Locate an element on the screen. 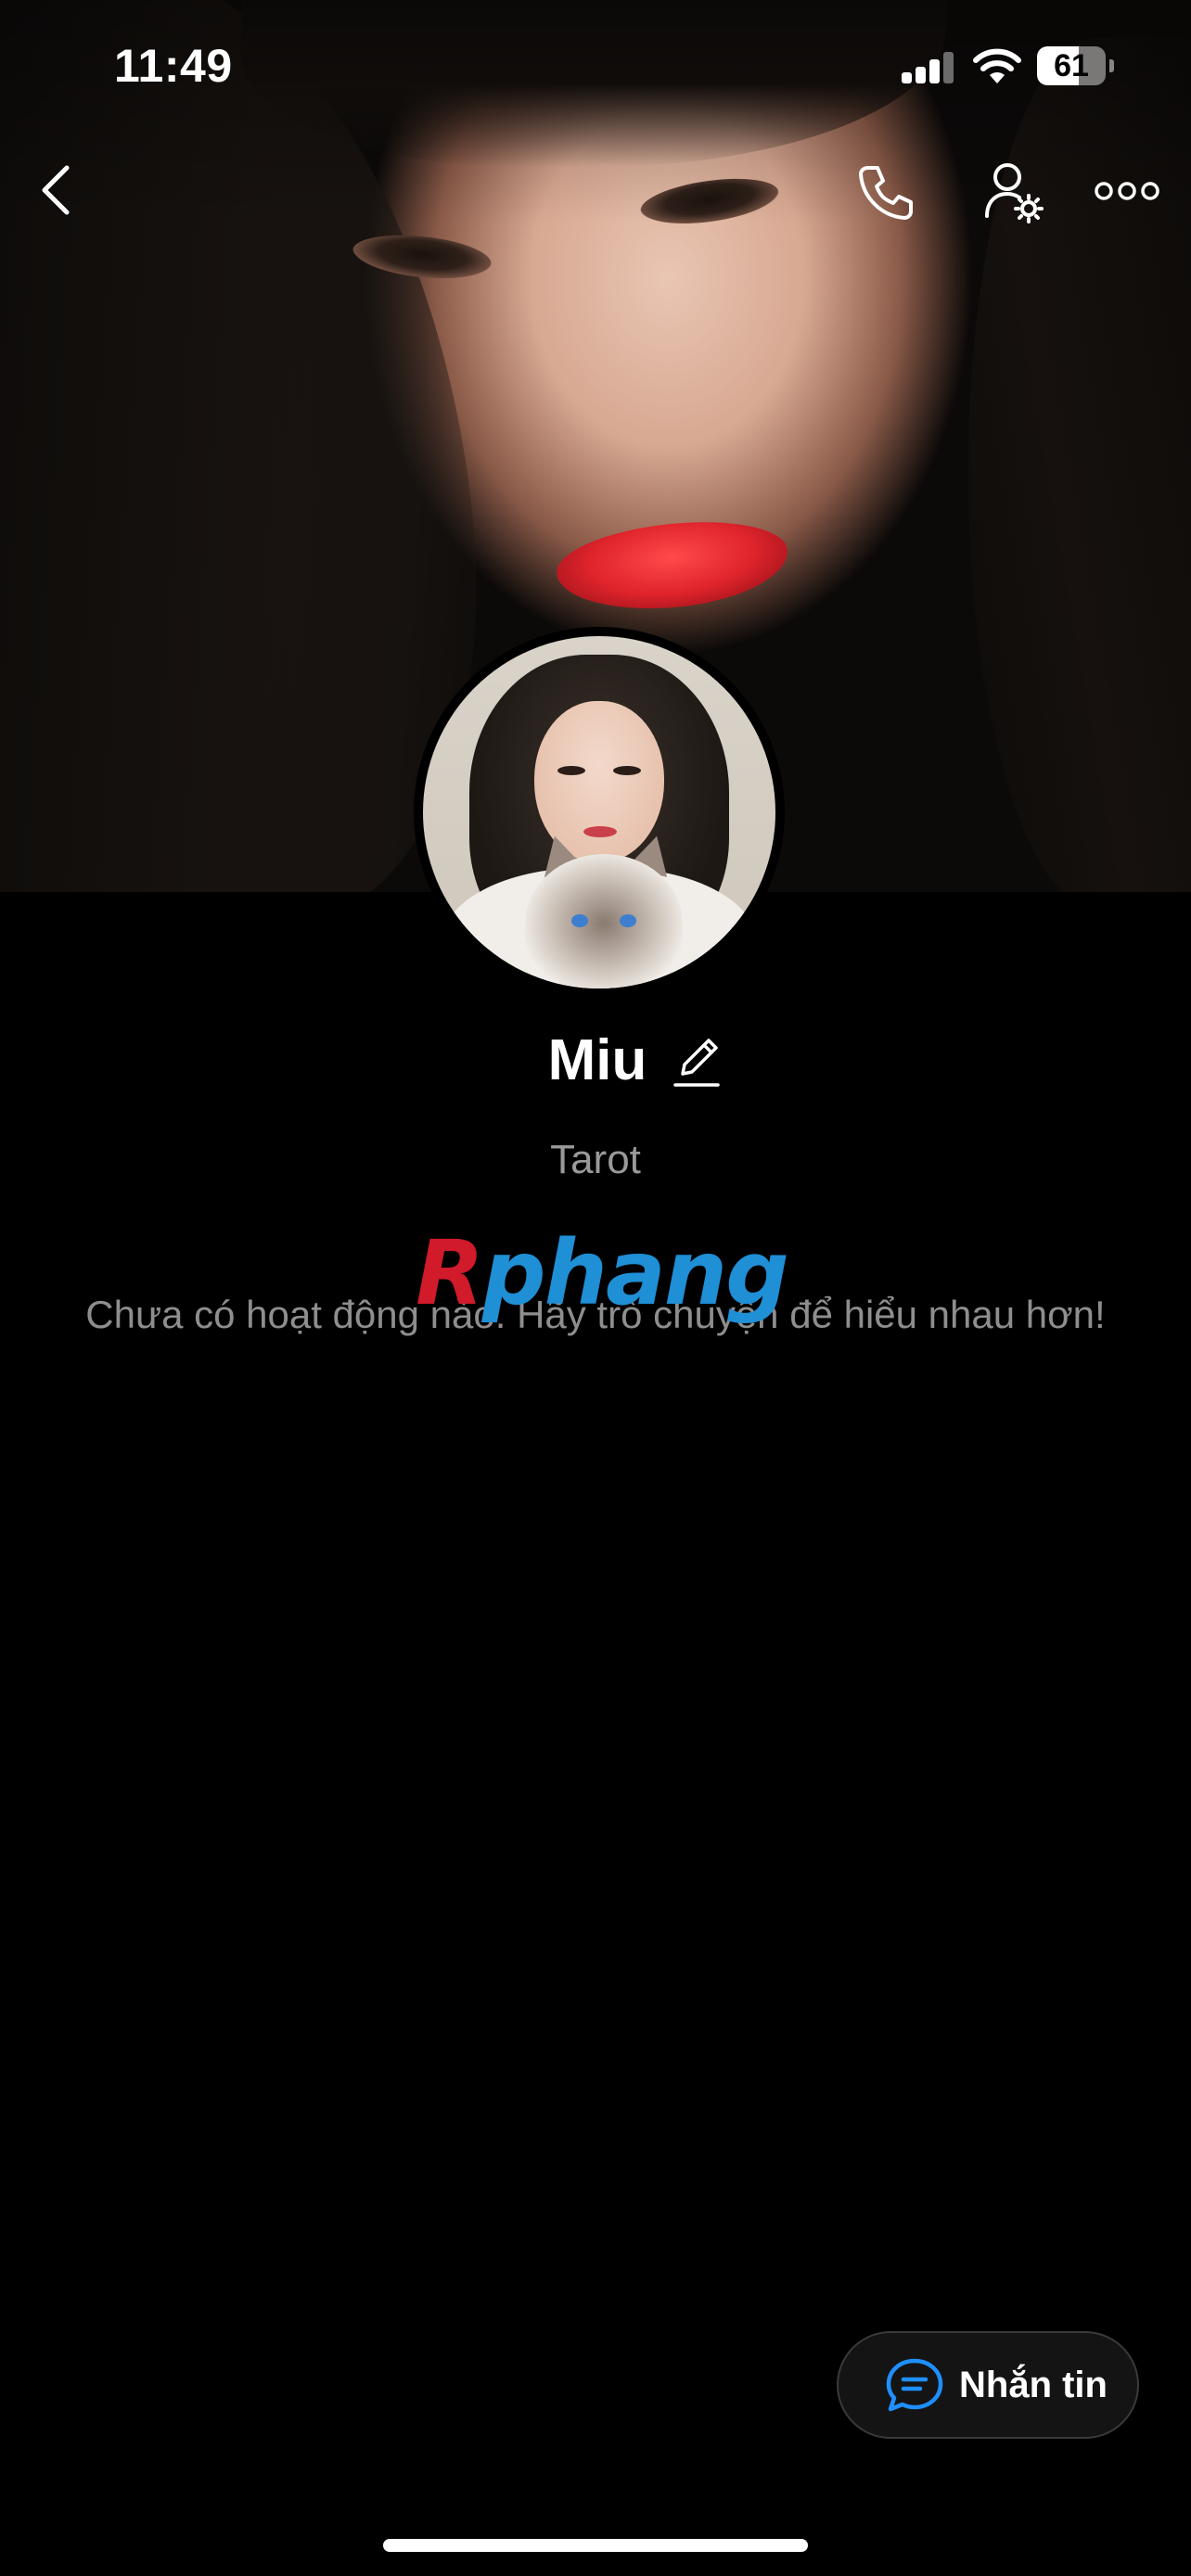 The image size is (1191, 2576). call-button is located at coordinates (886, 193).